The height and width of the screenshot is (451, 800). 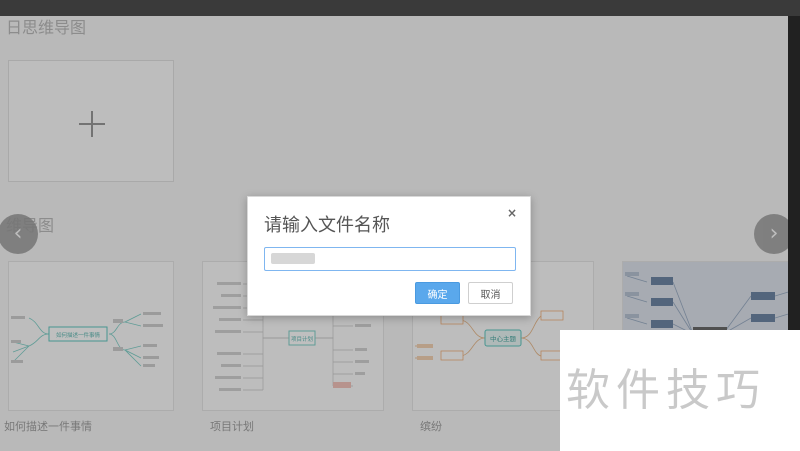 What do you see at coordinates (437, 293) in the screenshot?
I see `confirm-button: 确定` at bounding box center [437, 293].